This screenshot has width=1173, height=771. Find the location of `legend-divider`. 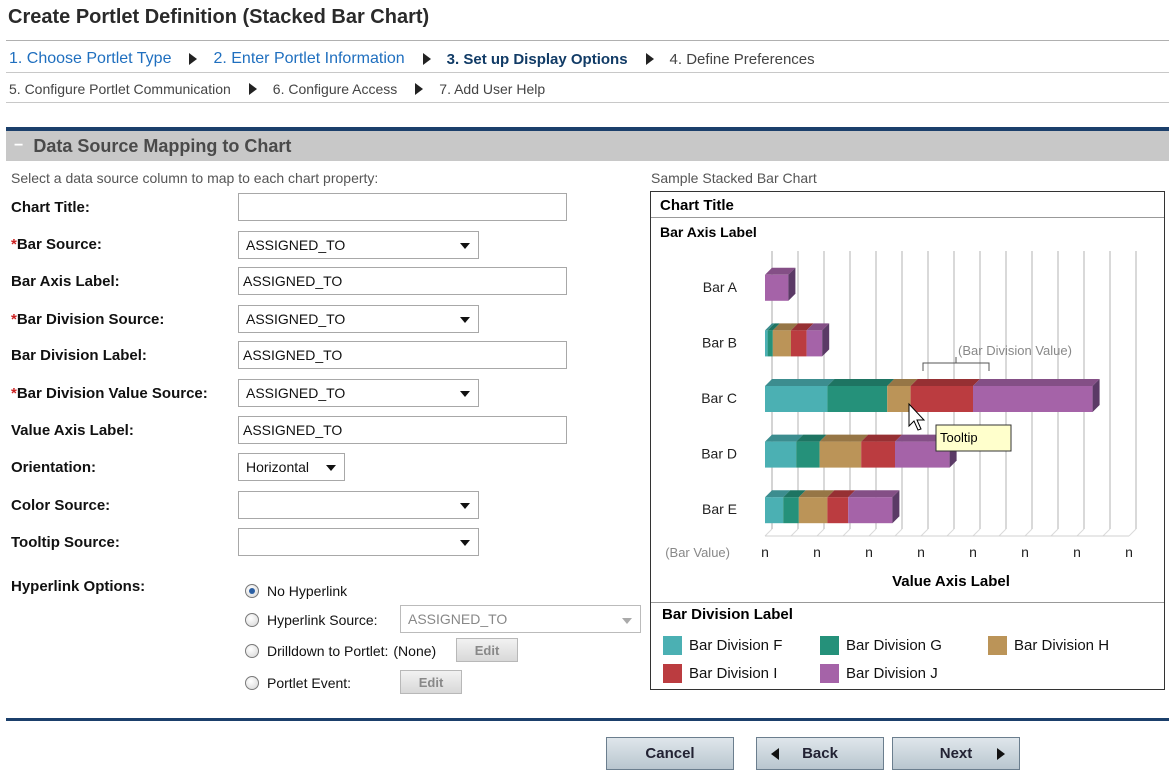

legend-divider is located at coordinates (907, 602).